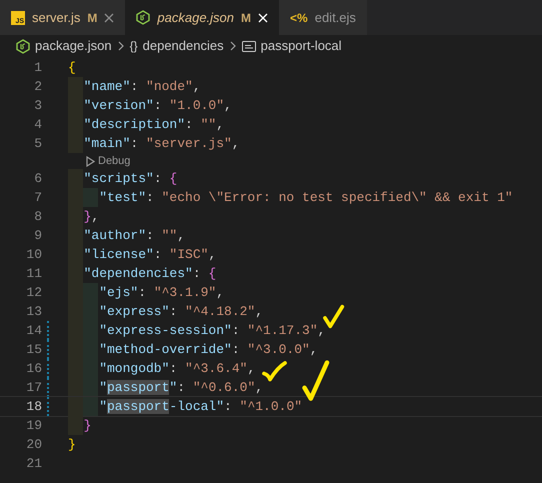 This screenshot has height=483, width=542. Describe the element at coordinates (212, 331) in the screenshot. I see `code-line: "express-session": "^1.17.3",` at that location.